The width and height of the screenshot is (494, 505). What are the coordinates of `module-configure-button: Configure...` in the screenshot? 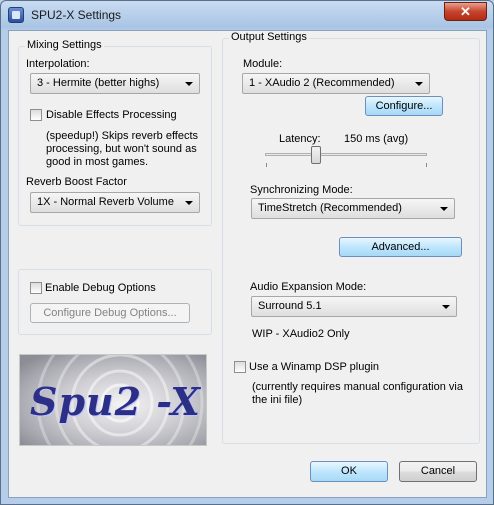 It's located at (404, 106).